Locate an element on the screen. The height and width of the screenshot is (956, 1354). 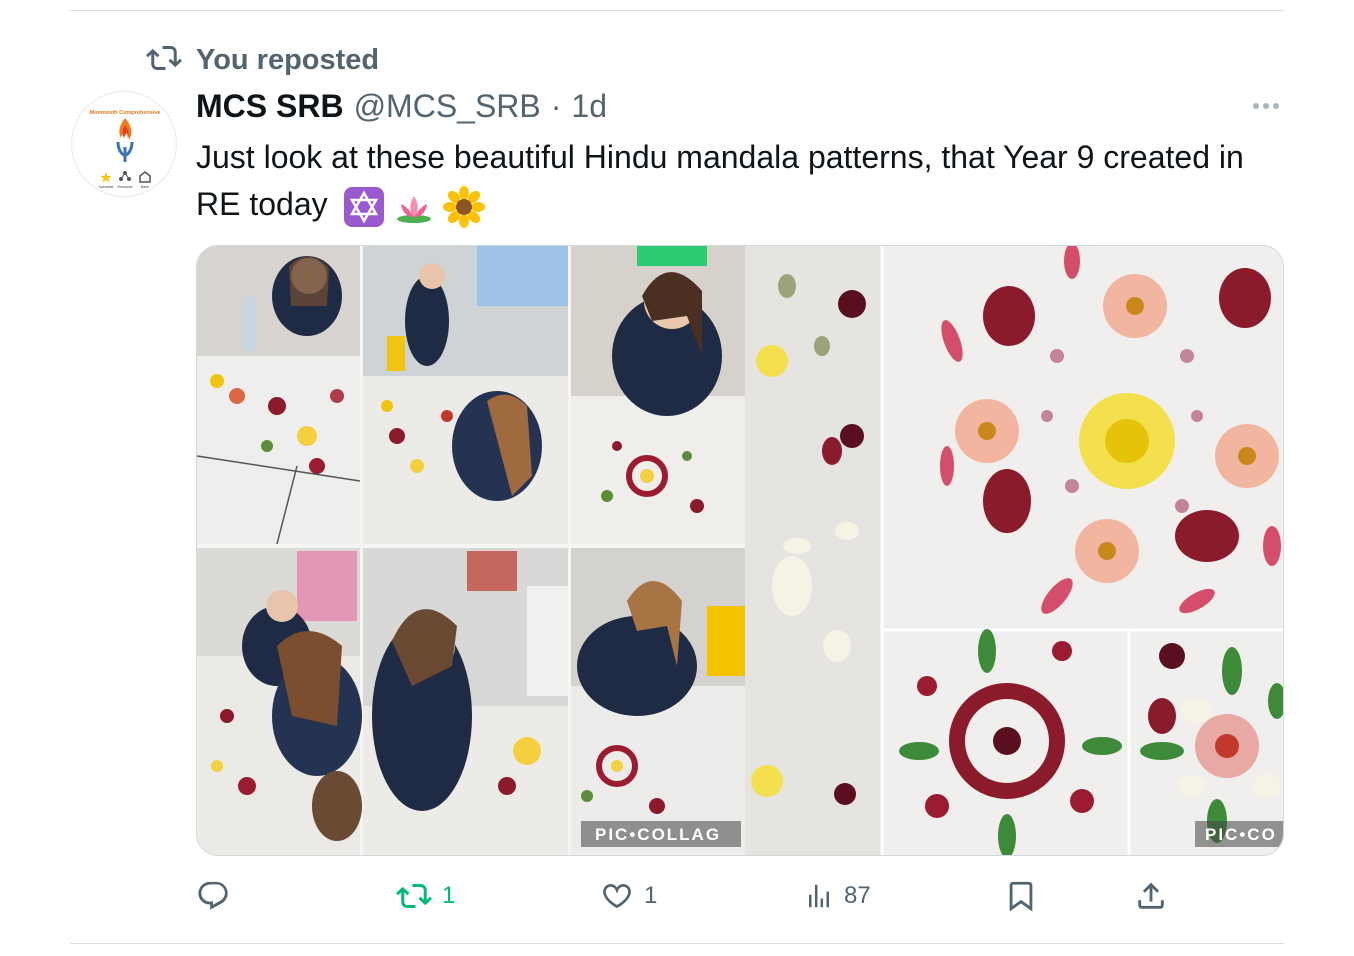
repost-banner: You reposted is located at coordinates (262, 60).